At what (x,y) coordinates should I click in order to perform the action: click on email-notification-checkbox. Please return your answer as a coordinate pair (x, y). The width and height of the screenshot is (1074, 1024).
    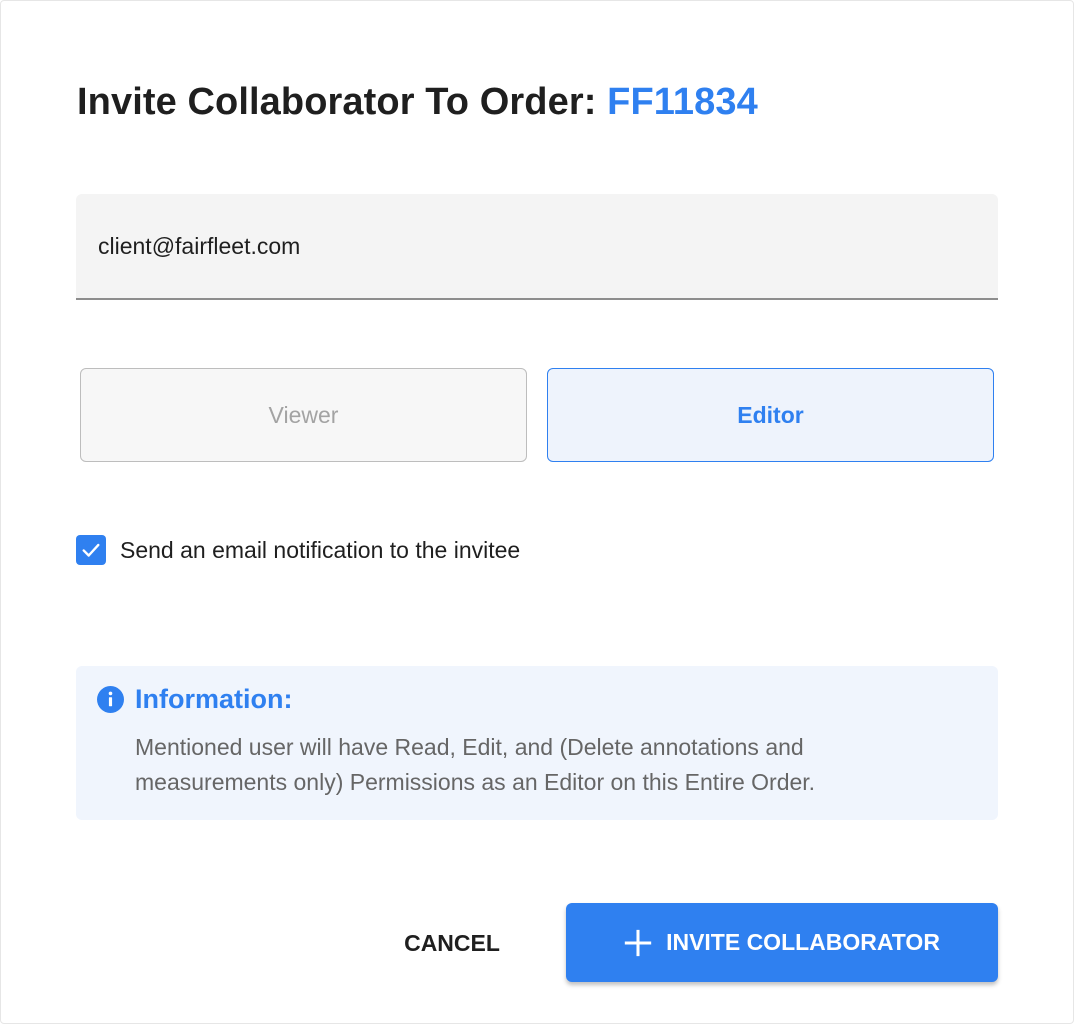
    Looking at the image, I should click on (91, 550).